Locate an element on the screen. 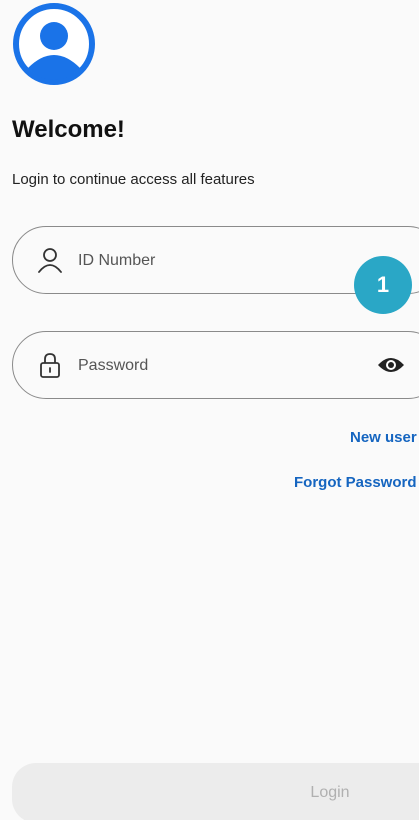  id-number-placeholder: ID Number is located at coordinates (117, 260).